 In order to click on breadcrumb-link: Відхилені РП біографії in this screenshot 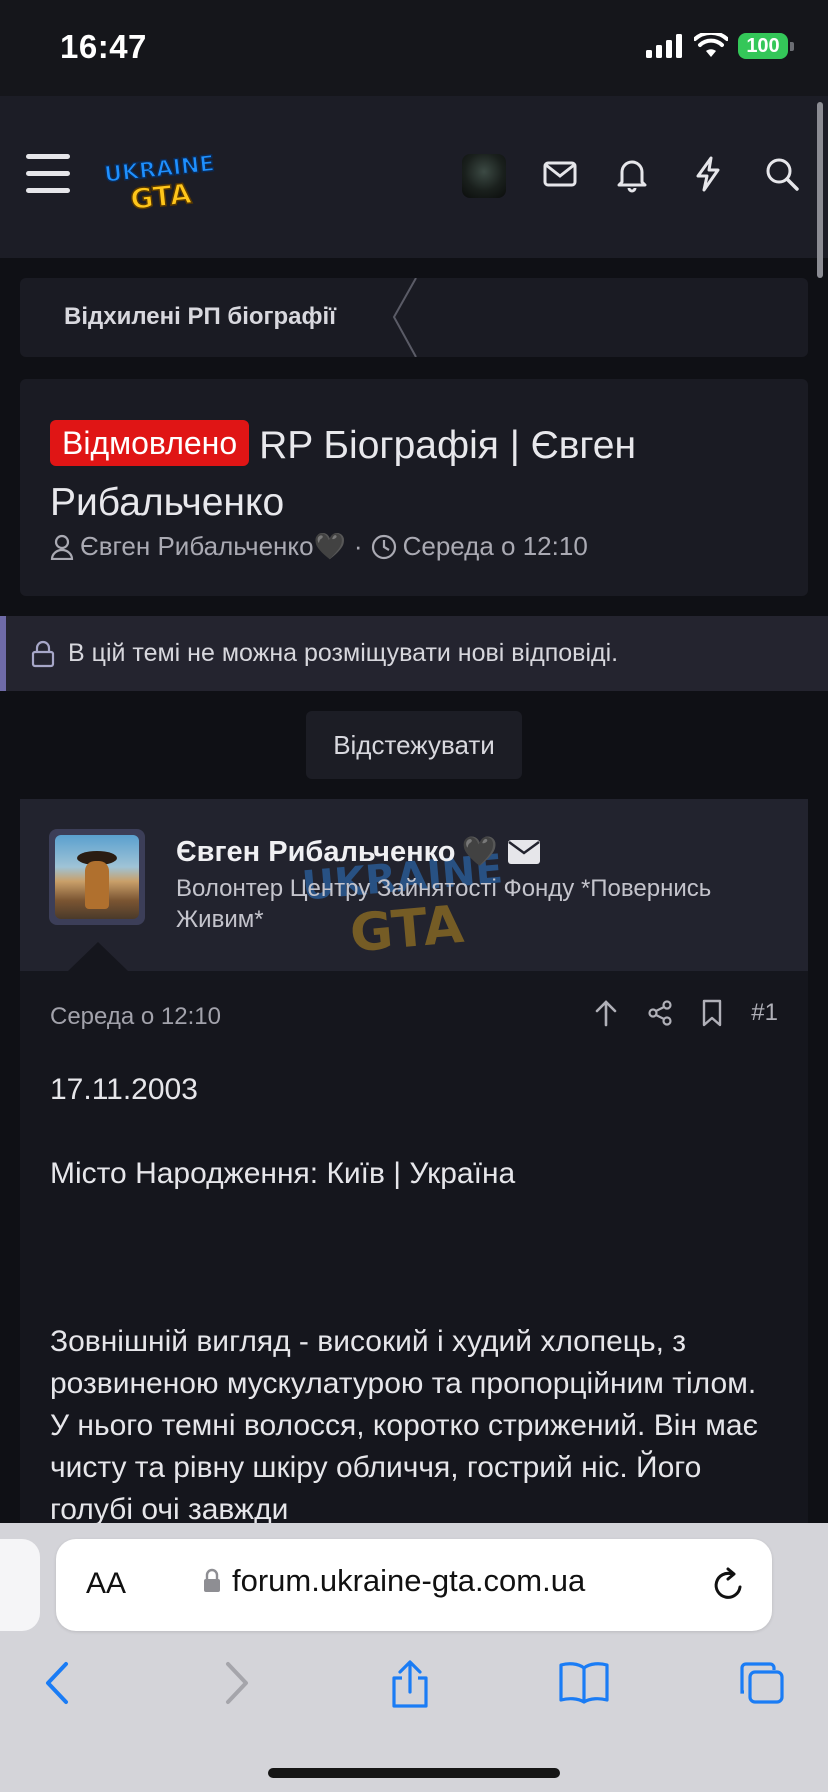, I will do `click(200, 317)`.